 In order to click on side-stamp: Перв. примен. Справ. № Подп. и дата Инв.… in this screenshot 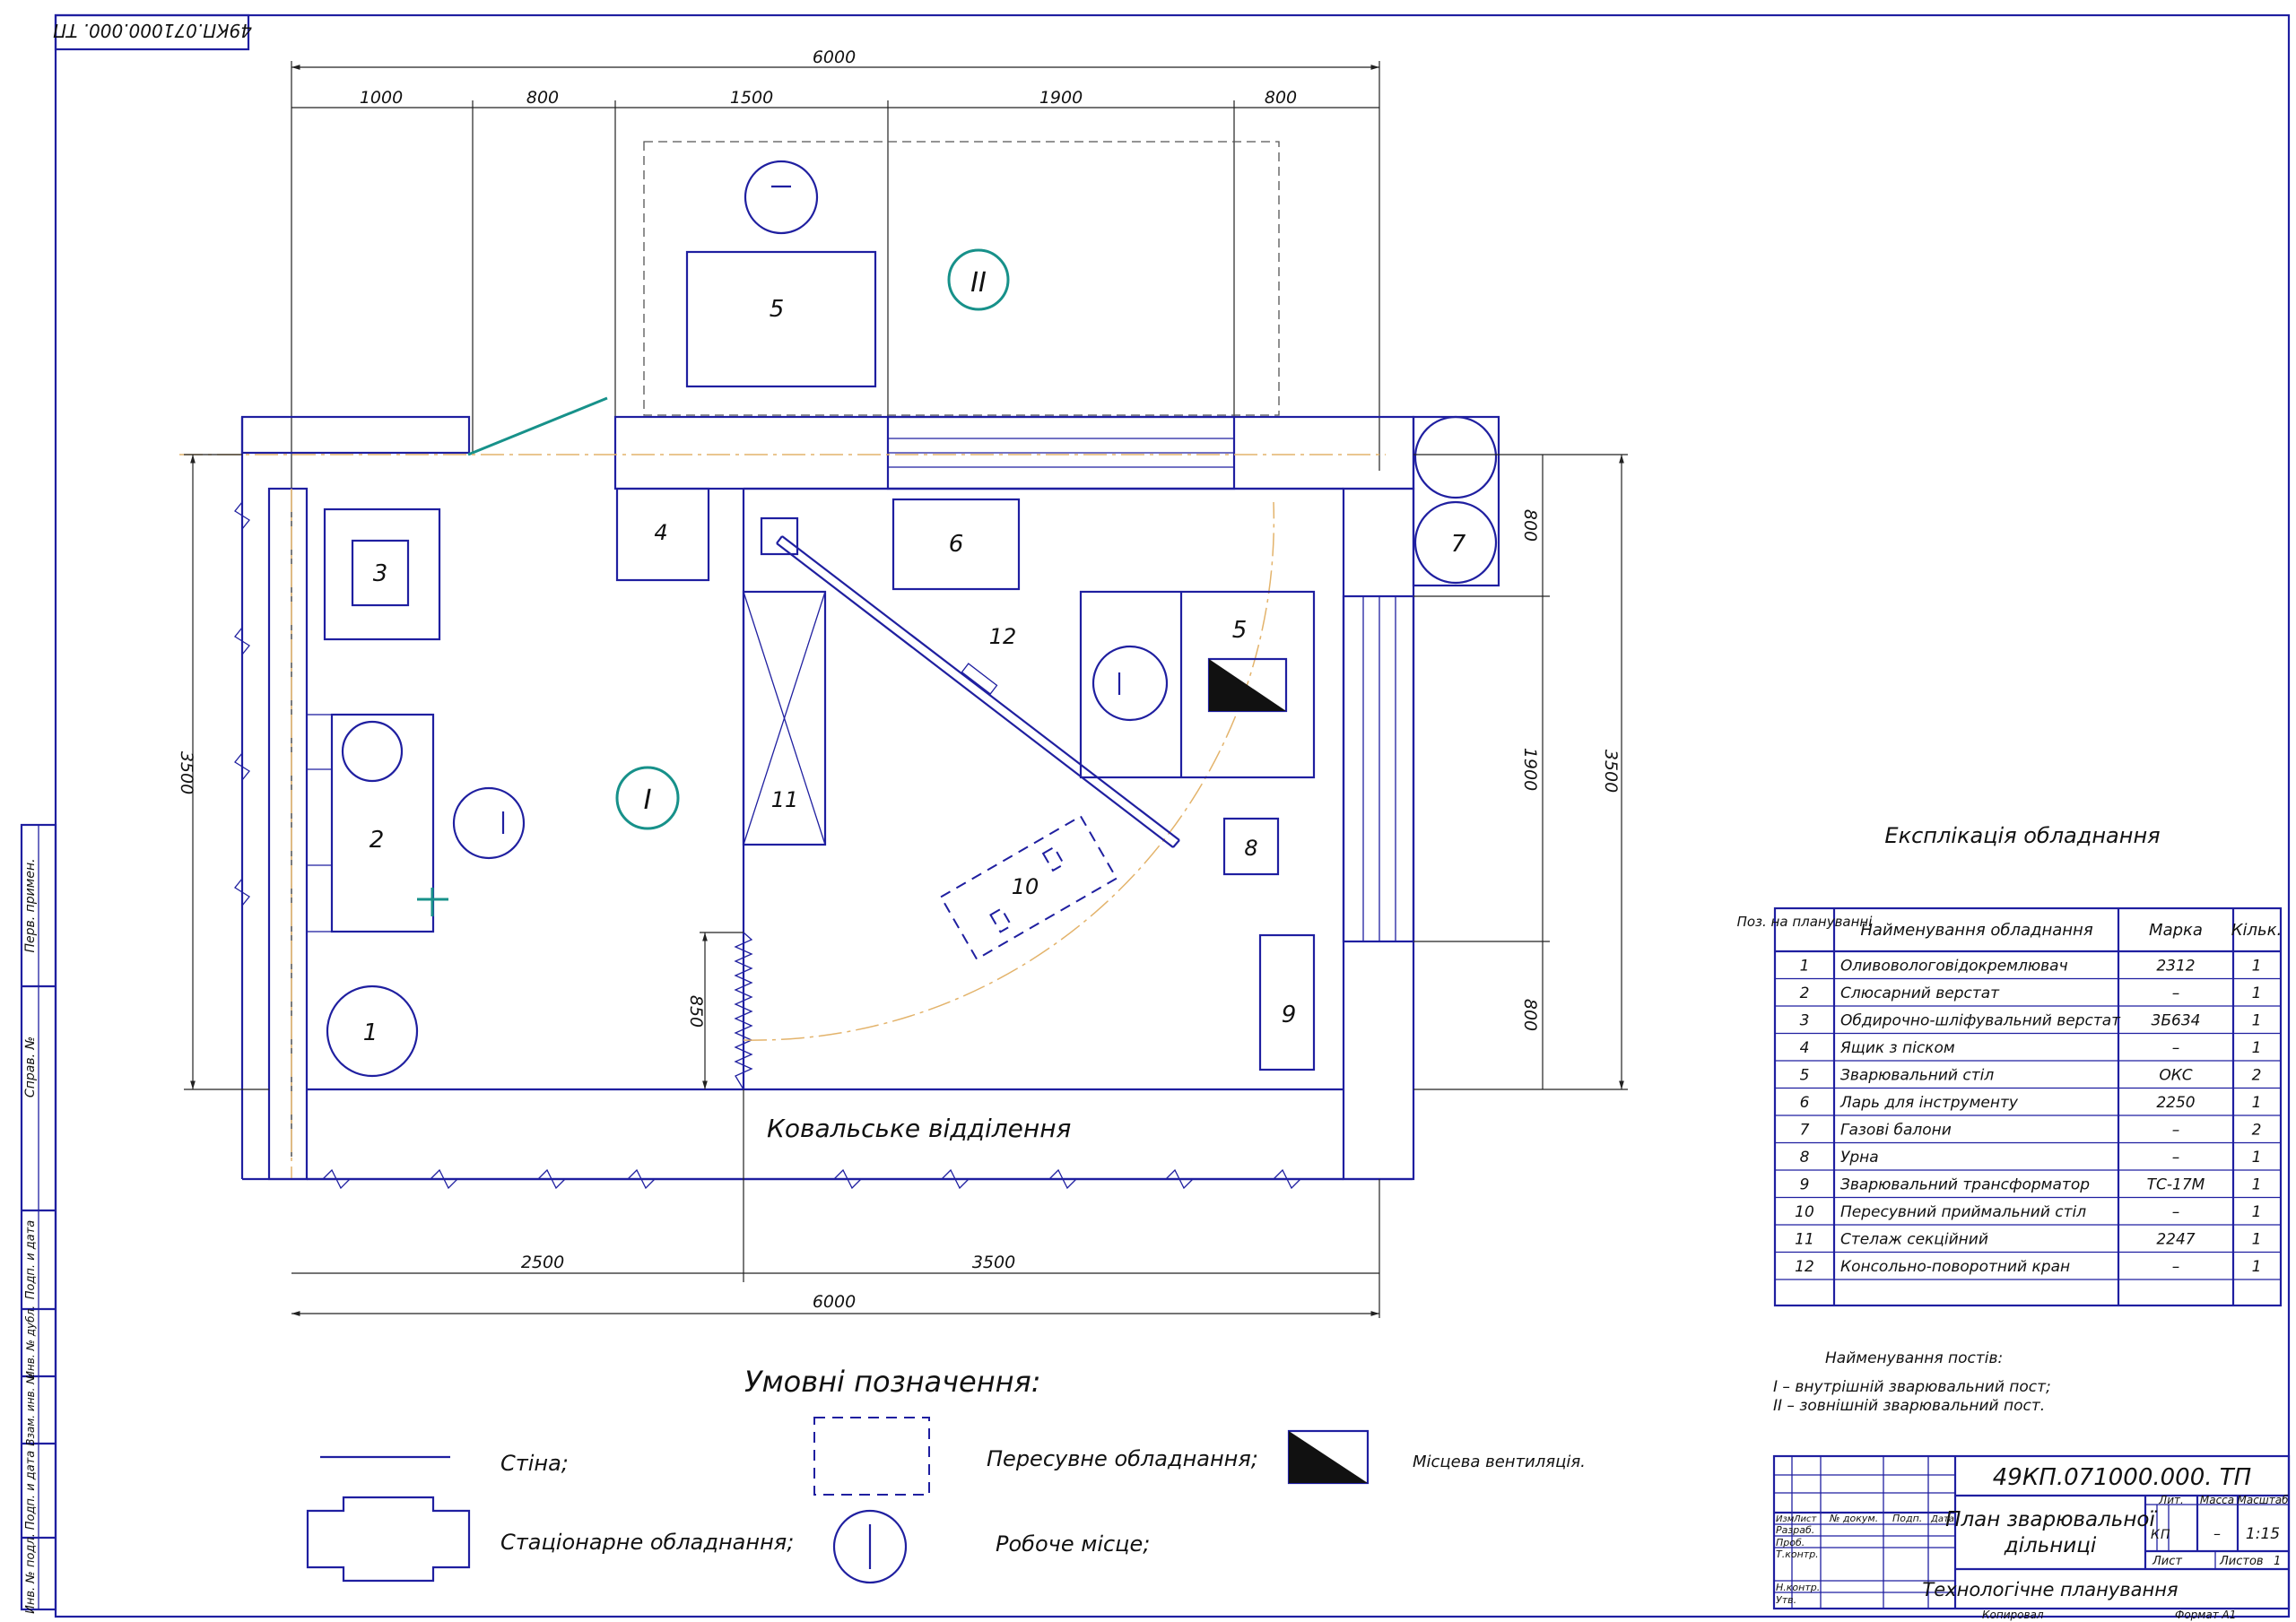, I will do `click(38, 1218)`.